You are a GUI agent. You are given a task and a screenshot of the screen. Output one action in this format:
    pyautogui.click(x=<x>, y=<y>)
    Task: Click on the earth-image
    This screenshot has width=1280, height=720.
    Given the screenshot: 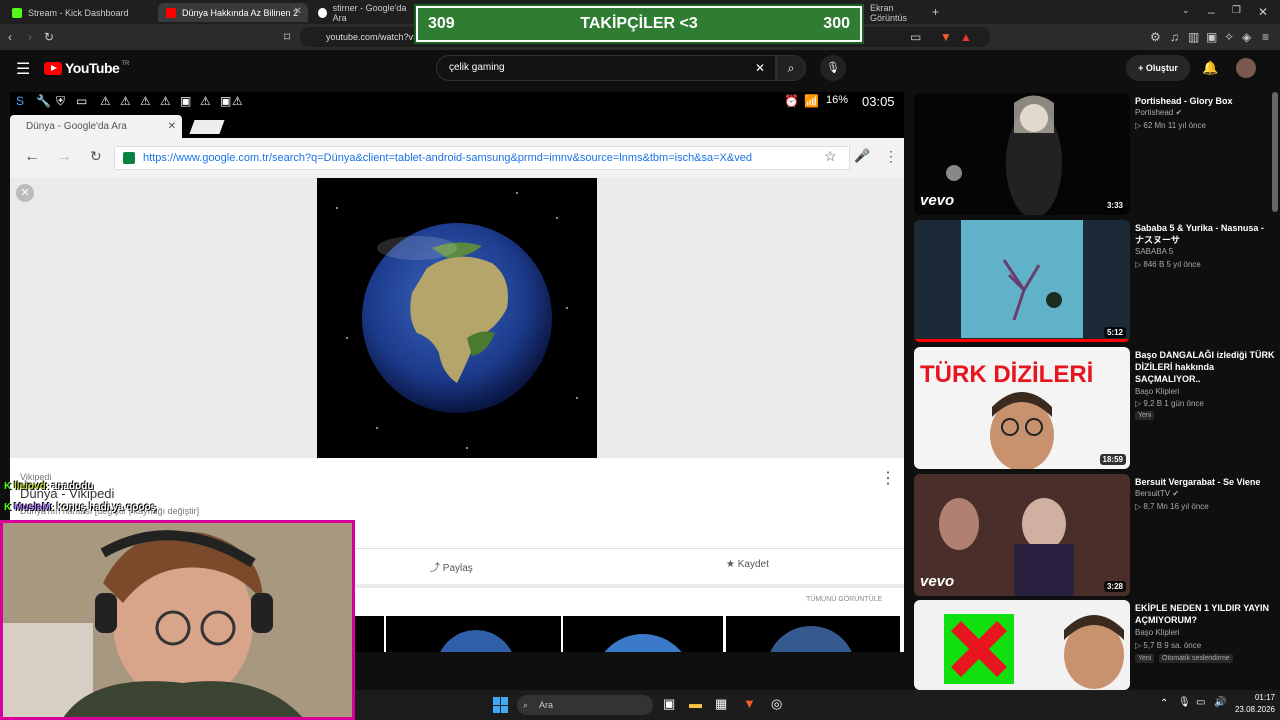 What is the action you would take?
    pyautogui.click(x=457, y=318)
    